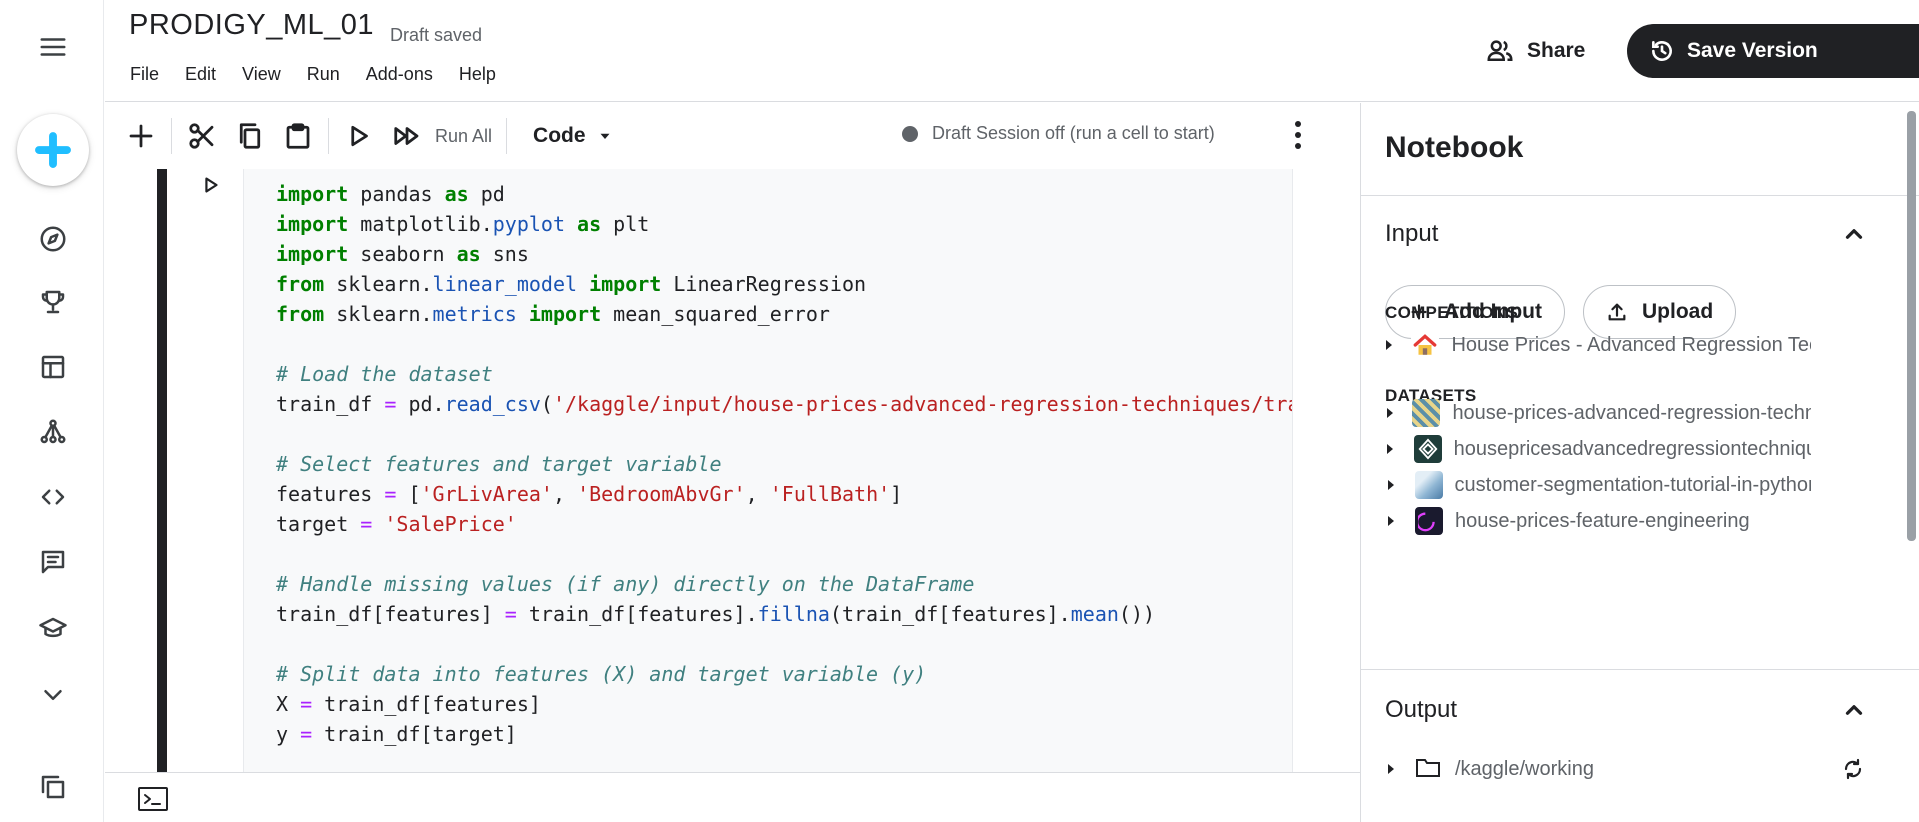  What do you see at coordinates (793, 614) in the screenshot?
I see `code-token: fillna` at bounding box center [793, 614].